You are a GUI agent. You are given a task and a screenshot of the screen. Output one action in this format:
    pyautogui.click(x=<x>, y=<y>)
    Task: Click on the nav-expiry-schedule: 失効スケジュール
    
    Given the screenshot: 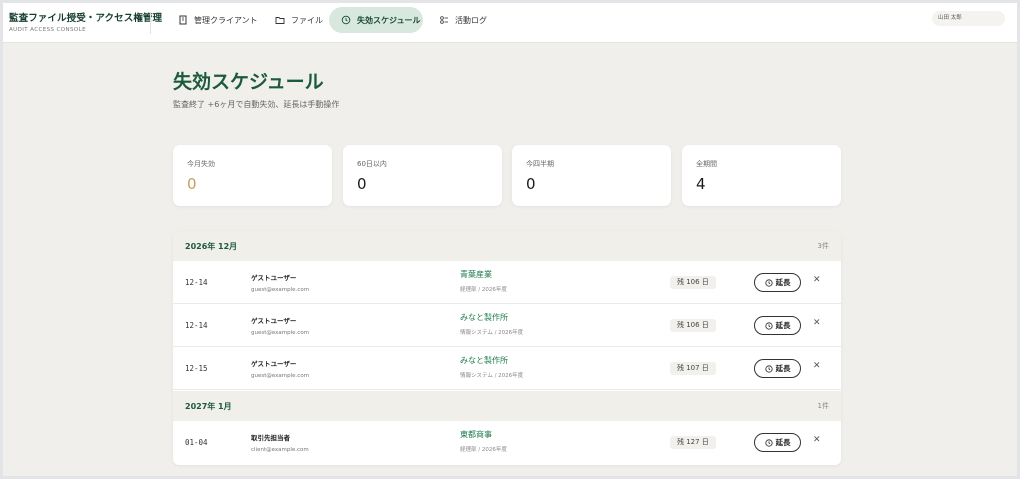 What is the action you would take?
    pyautogui.click(x=376, y=20)
    